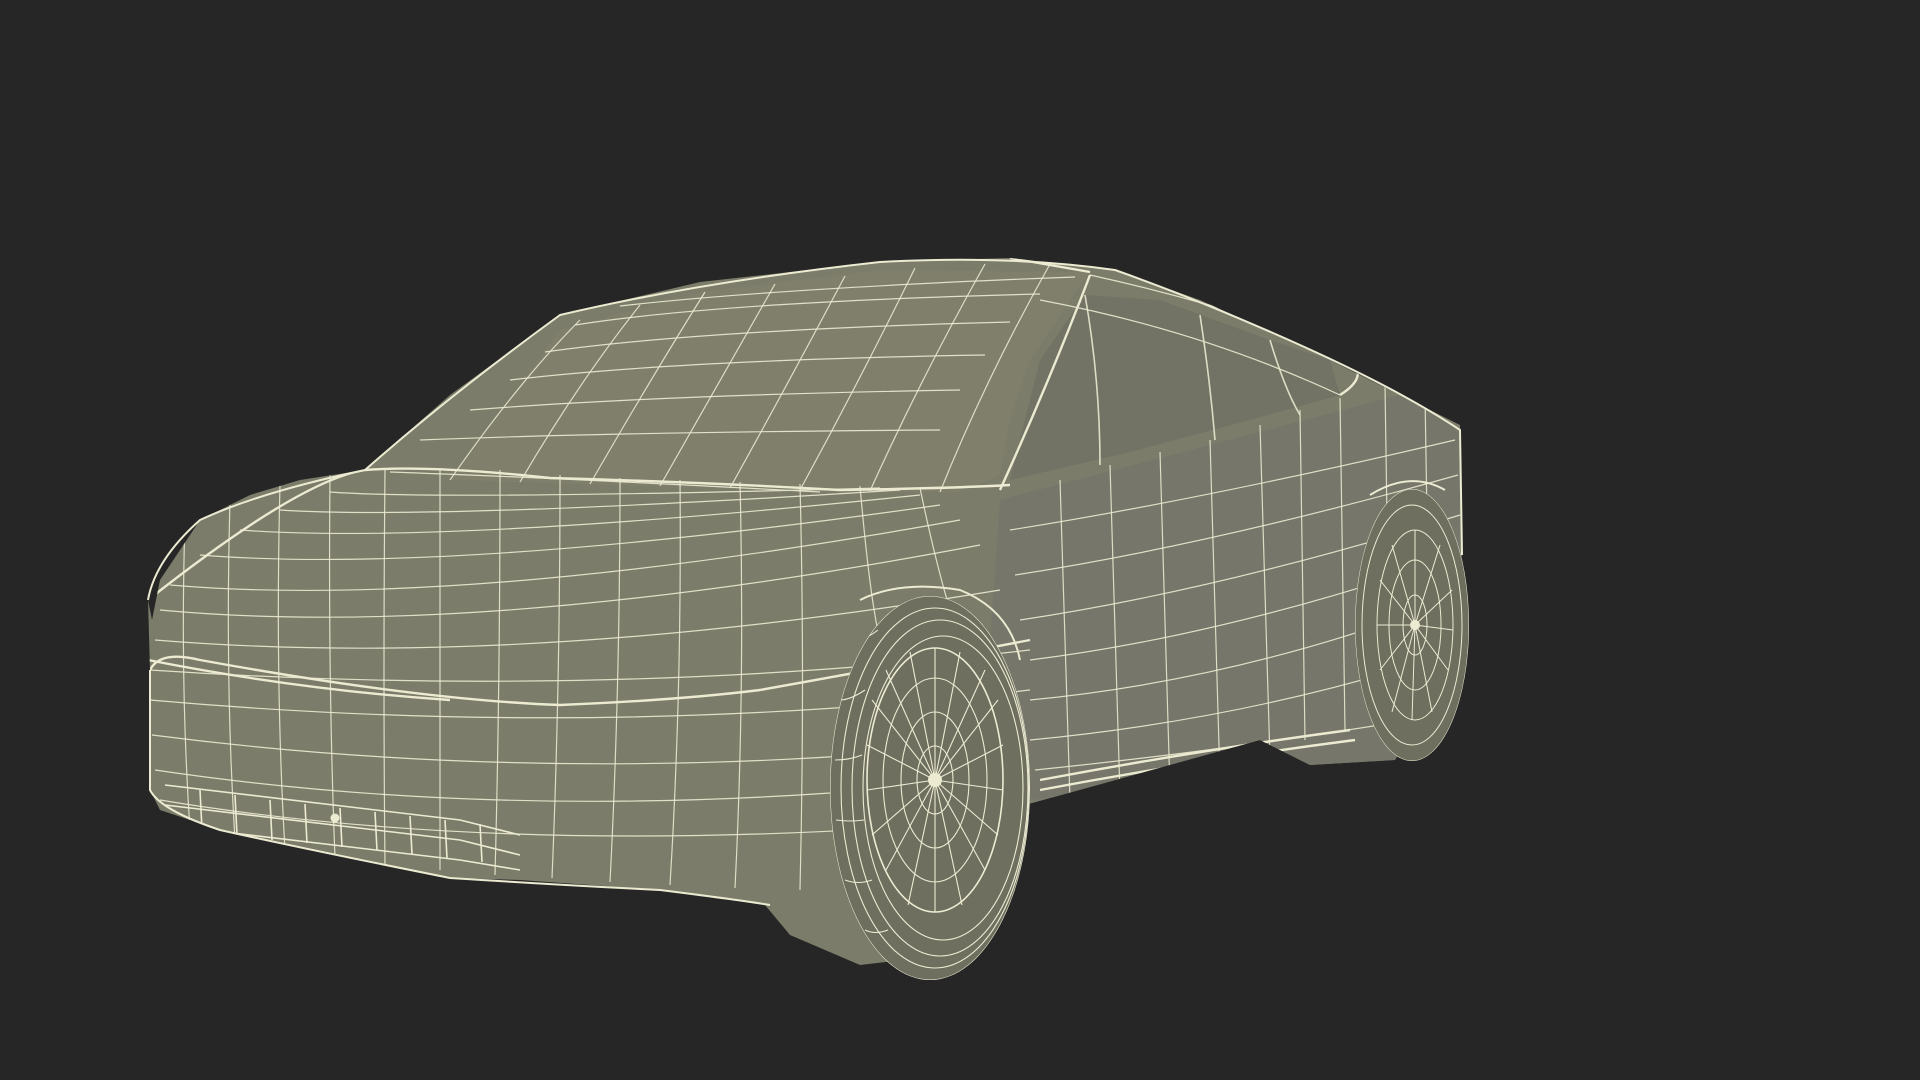 This screenshot has height=1080, width=1920. What do you see at coordinates (930, 788) in the screenshot?
I see `front-wheel` at bounding box center [930, 788].